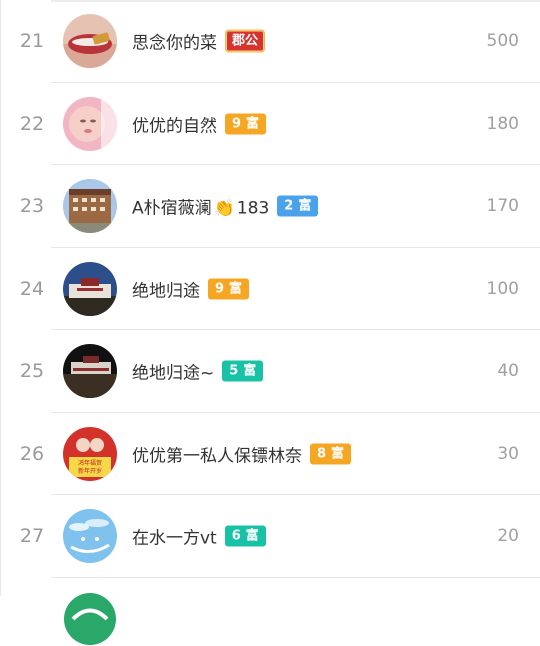 The height and width of the screenshot is (646, 540). I want to click on user-name: 绝地归途~, so click(173, 373).